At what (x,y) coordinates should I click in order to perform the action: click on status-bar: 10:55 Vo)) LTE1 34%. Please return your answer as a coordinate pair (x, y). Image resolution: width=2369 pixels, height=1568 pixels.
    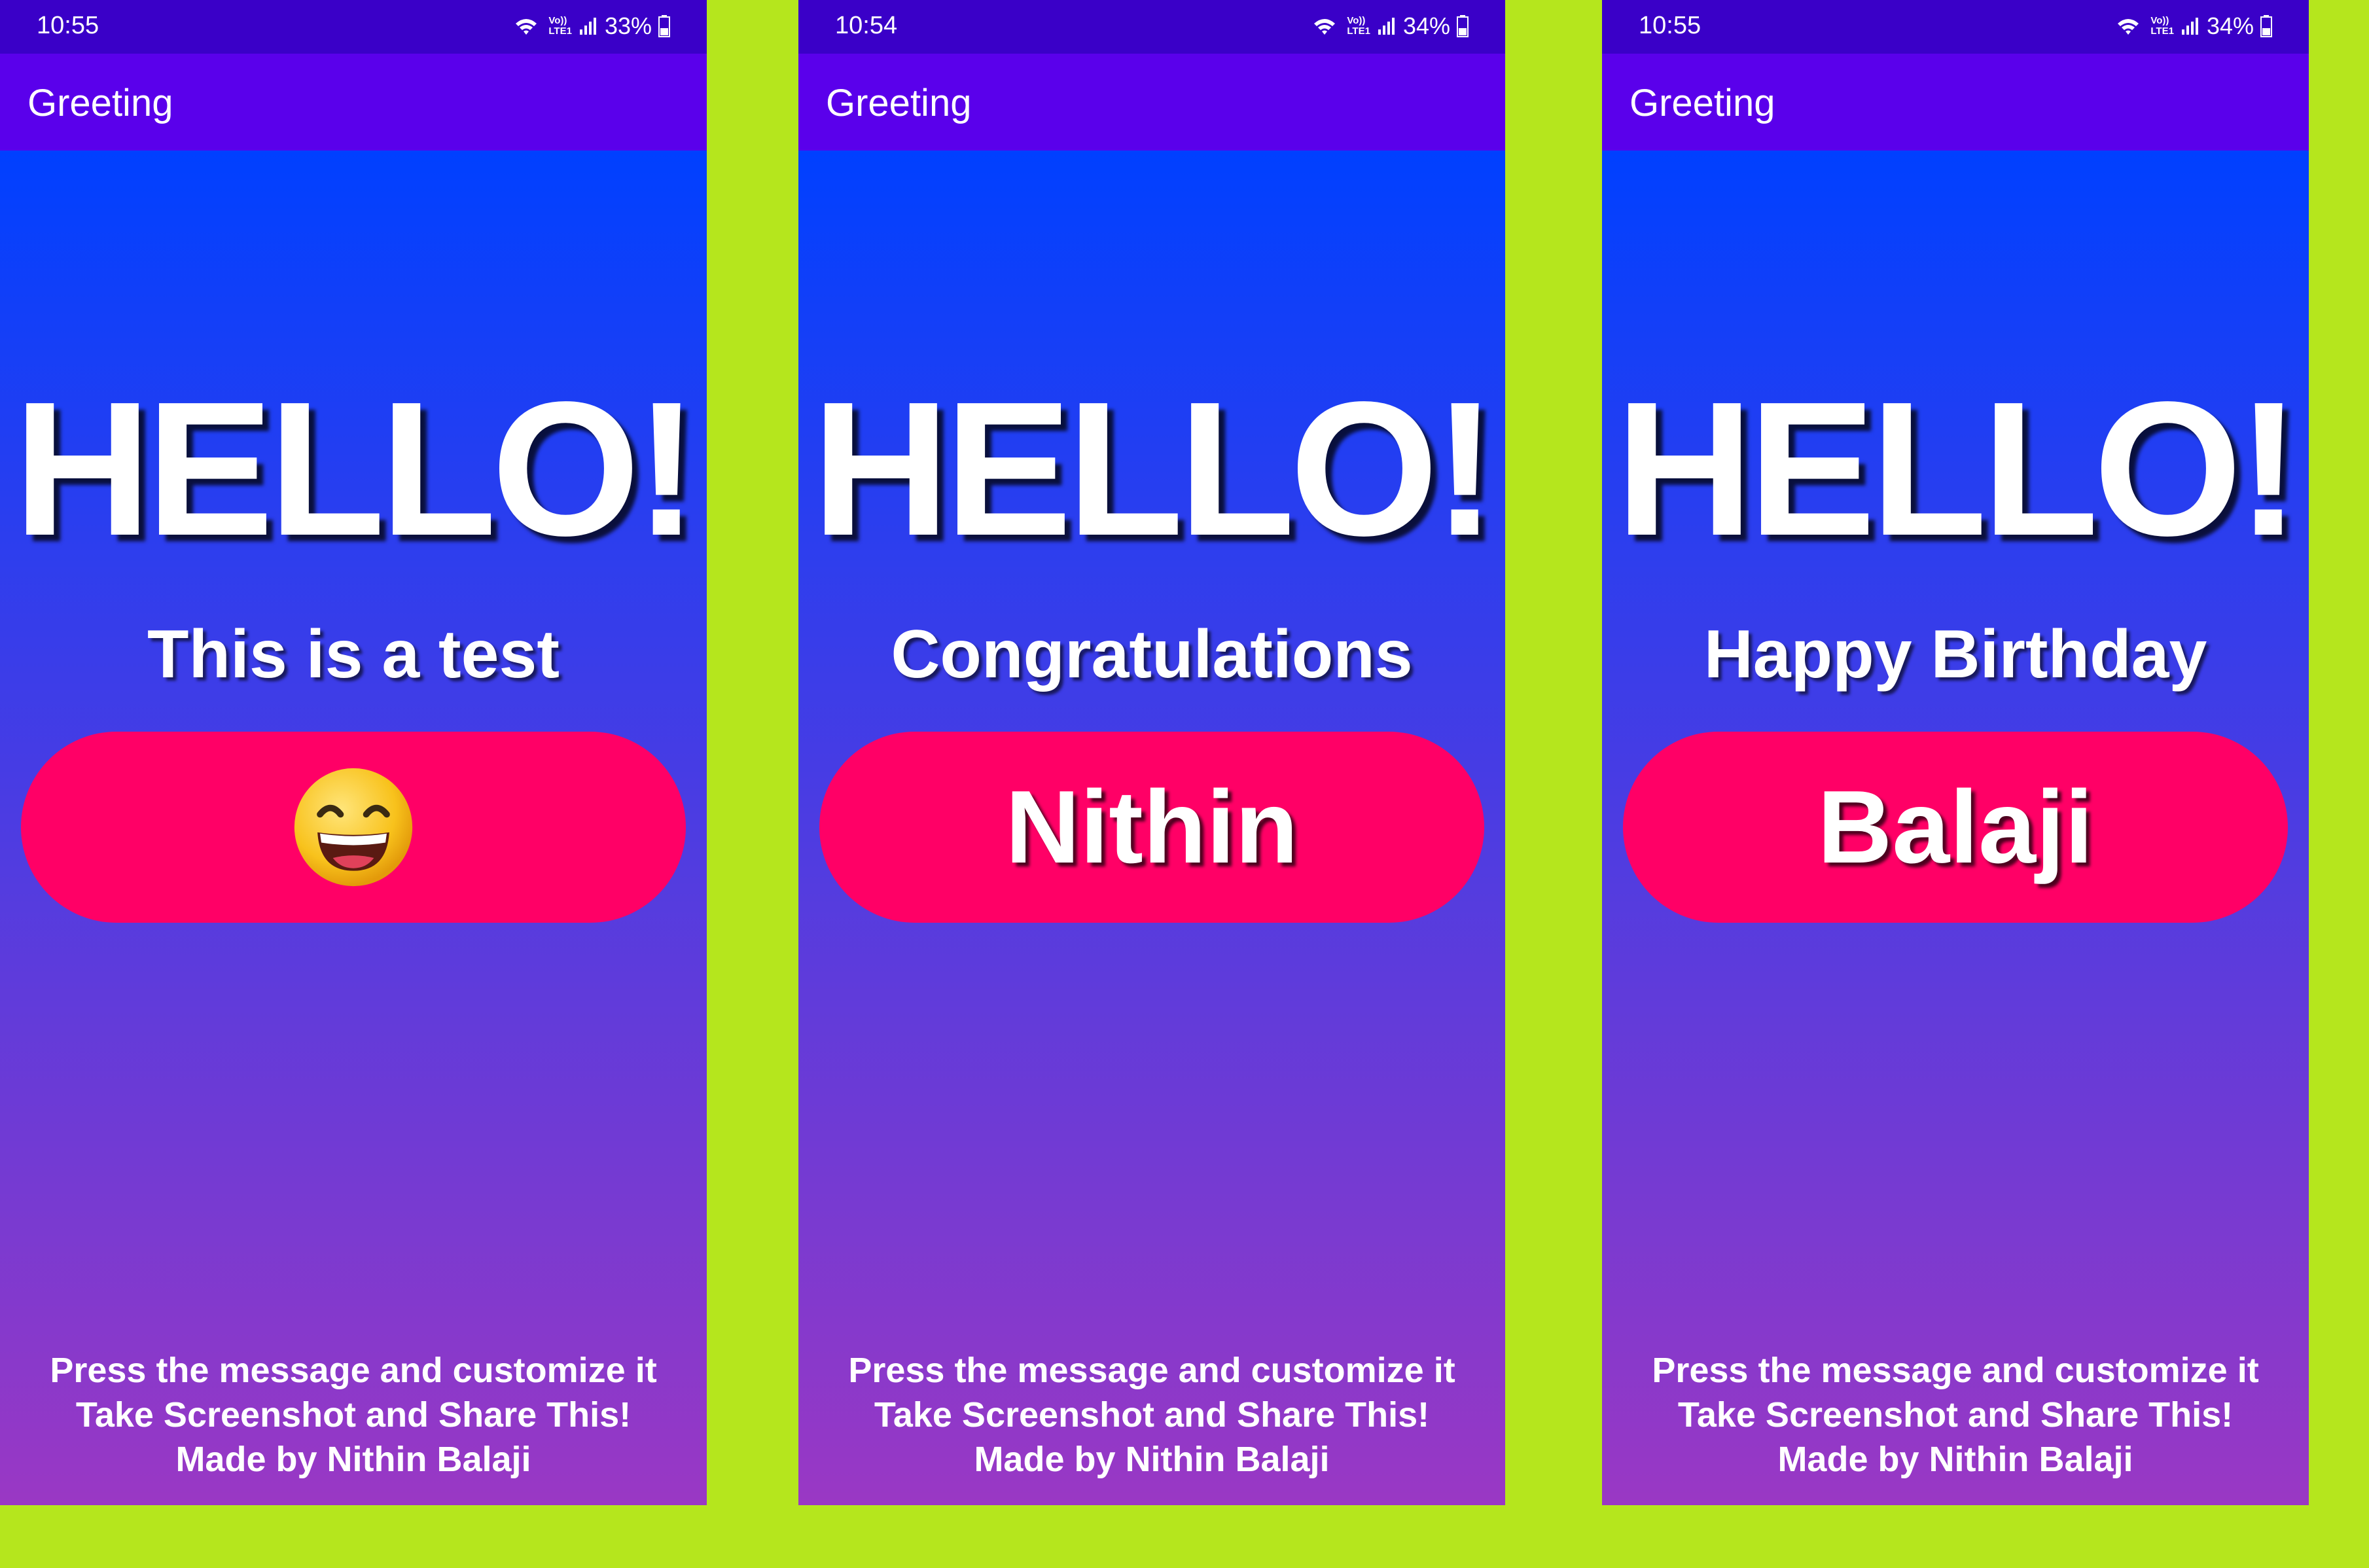
    Looking at the image, I should click on (1955, 27).